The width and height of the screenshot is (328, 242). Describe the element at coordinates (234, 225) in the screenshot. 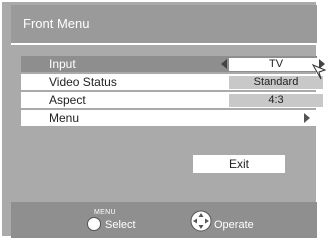

I see `operate-label: Operate` at that location.